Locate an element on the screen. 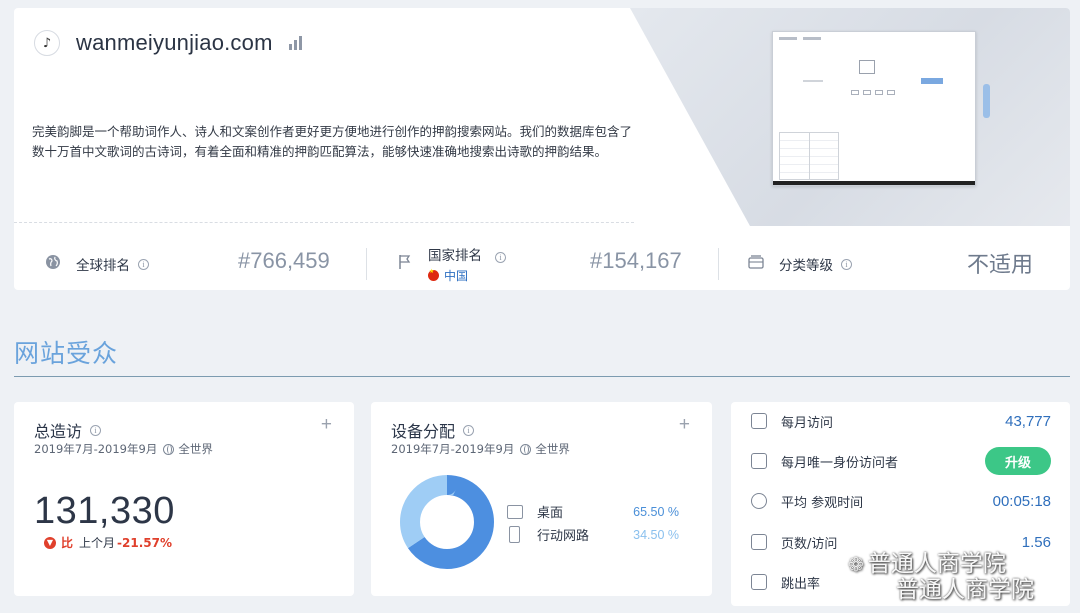  category-rank: 分类等级 i 不适用 is located at coordinates (897, 264).